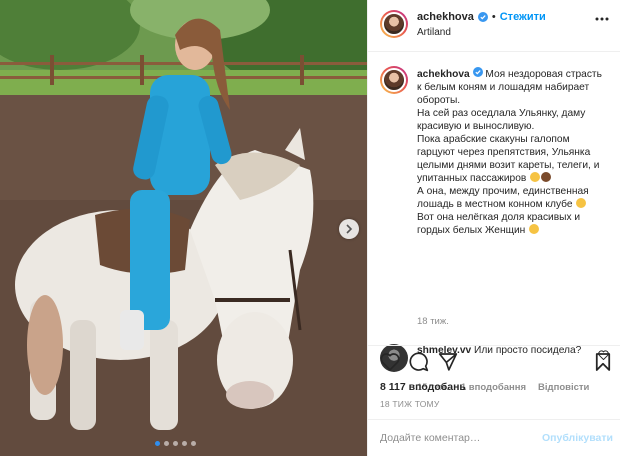  Describe the element at coordinates (434, 32) in the screenshot. I see `location-link: Artiland` at that location.